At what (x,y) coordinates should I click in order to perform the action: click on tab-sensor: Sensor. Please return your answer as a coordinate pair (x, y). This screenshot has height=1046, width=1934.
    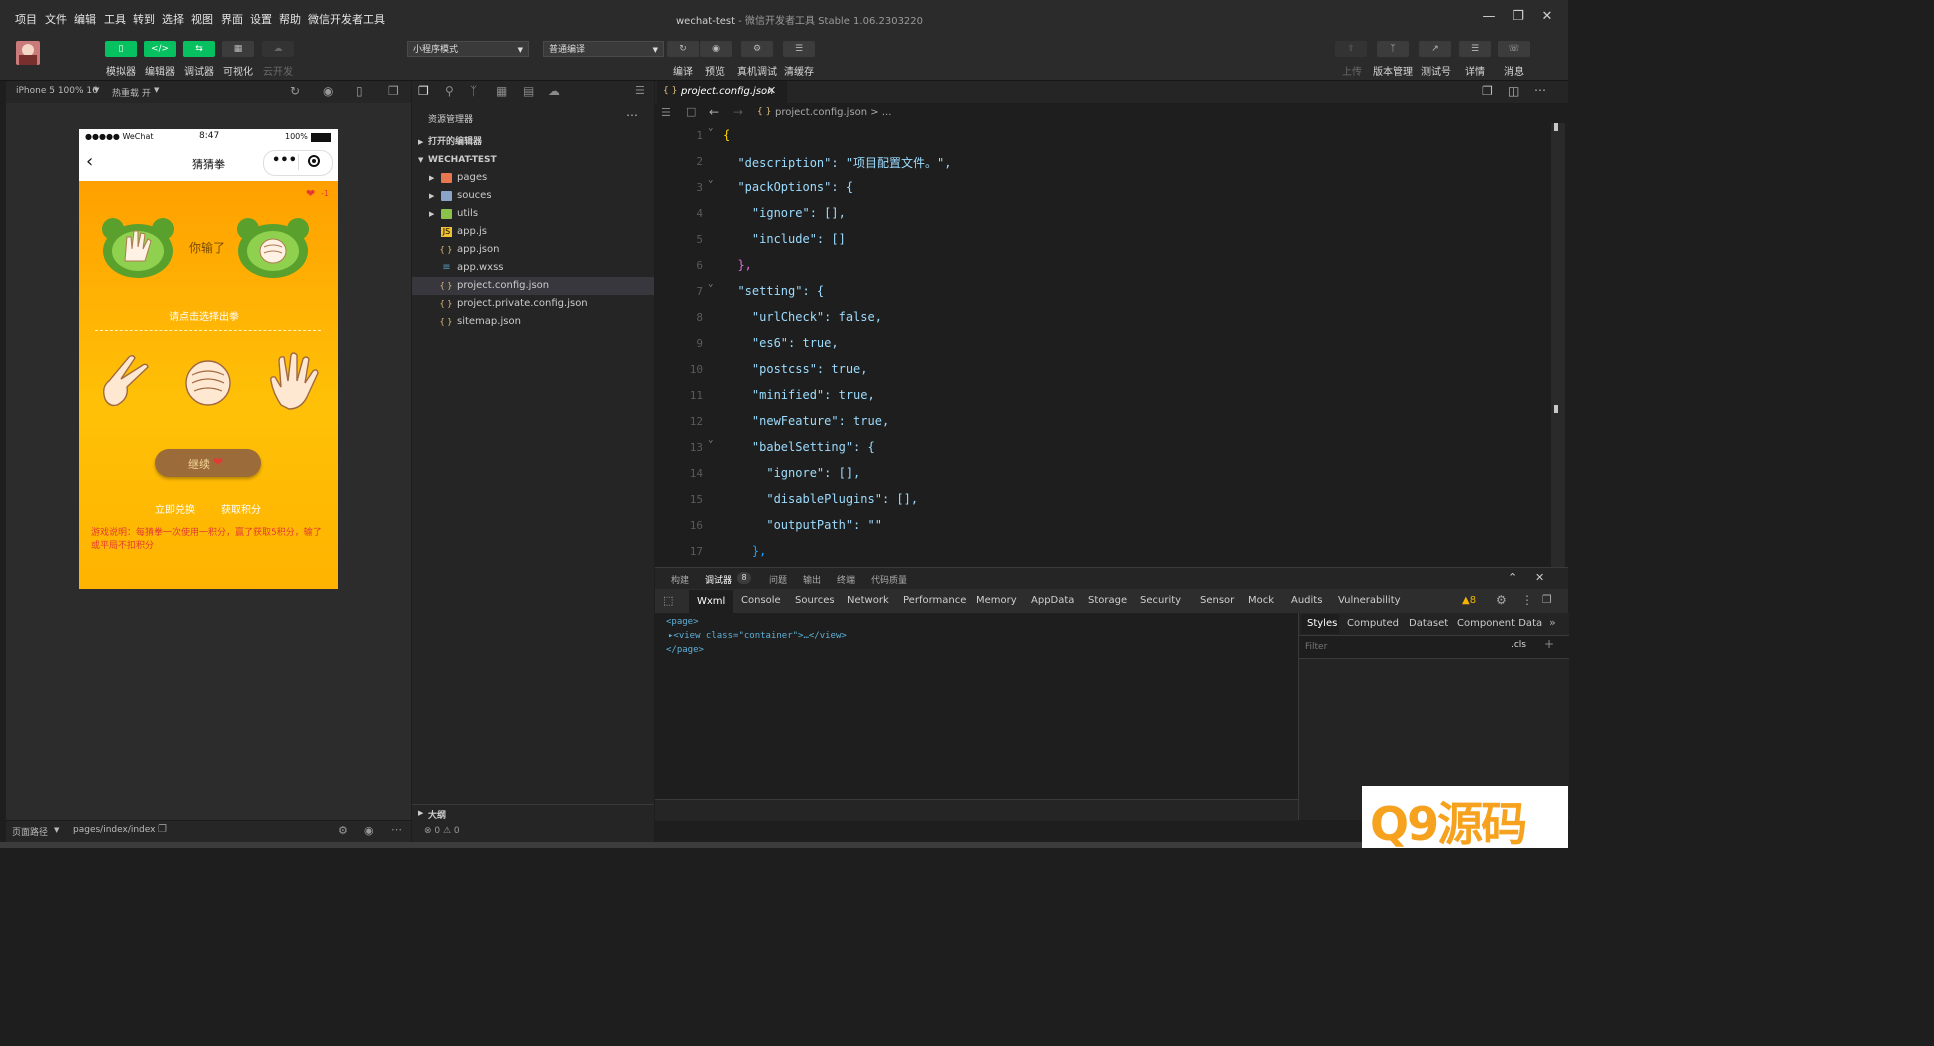
    Looking at the image, I should click on (1217, 600).